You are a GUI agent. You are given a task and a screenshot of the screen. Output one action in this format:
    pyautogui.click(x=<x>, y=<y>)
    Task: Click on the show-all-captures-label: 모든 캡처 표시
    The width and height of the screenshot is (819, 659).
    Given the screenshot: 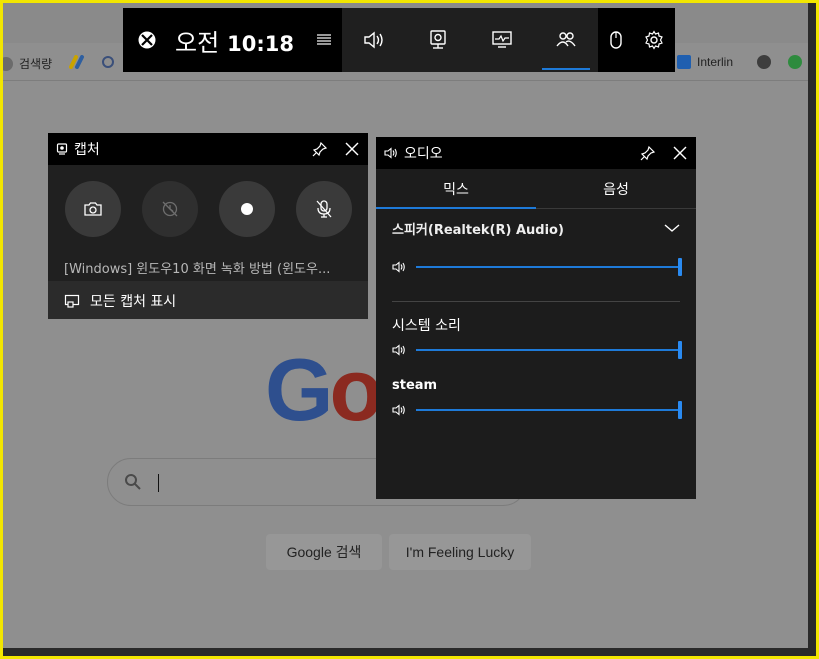 What is the action you would take?
    pyautogui.click(x=133, y=301)
    